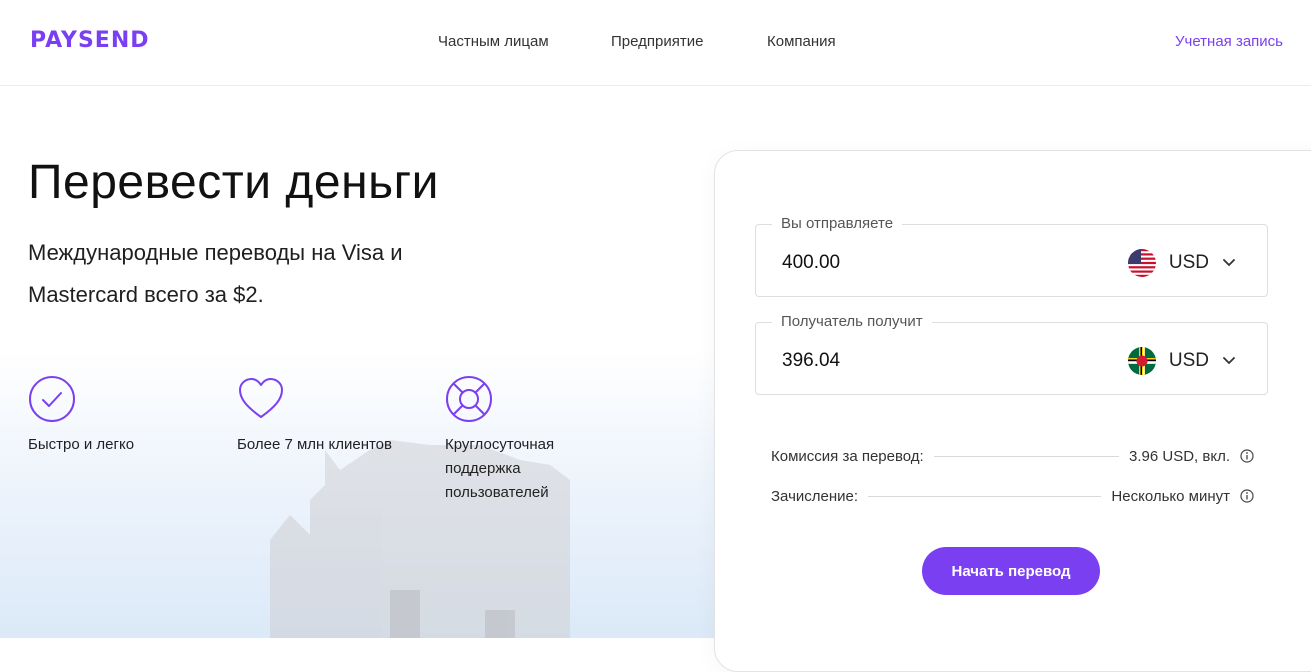 The width and height of the screenshot is (1311, 672). What do you see at coordinates (1141, 263) in the screenshot?
I see `us-flag-icon` at bounding box center [1141, 263].